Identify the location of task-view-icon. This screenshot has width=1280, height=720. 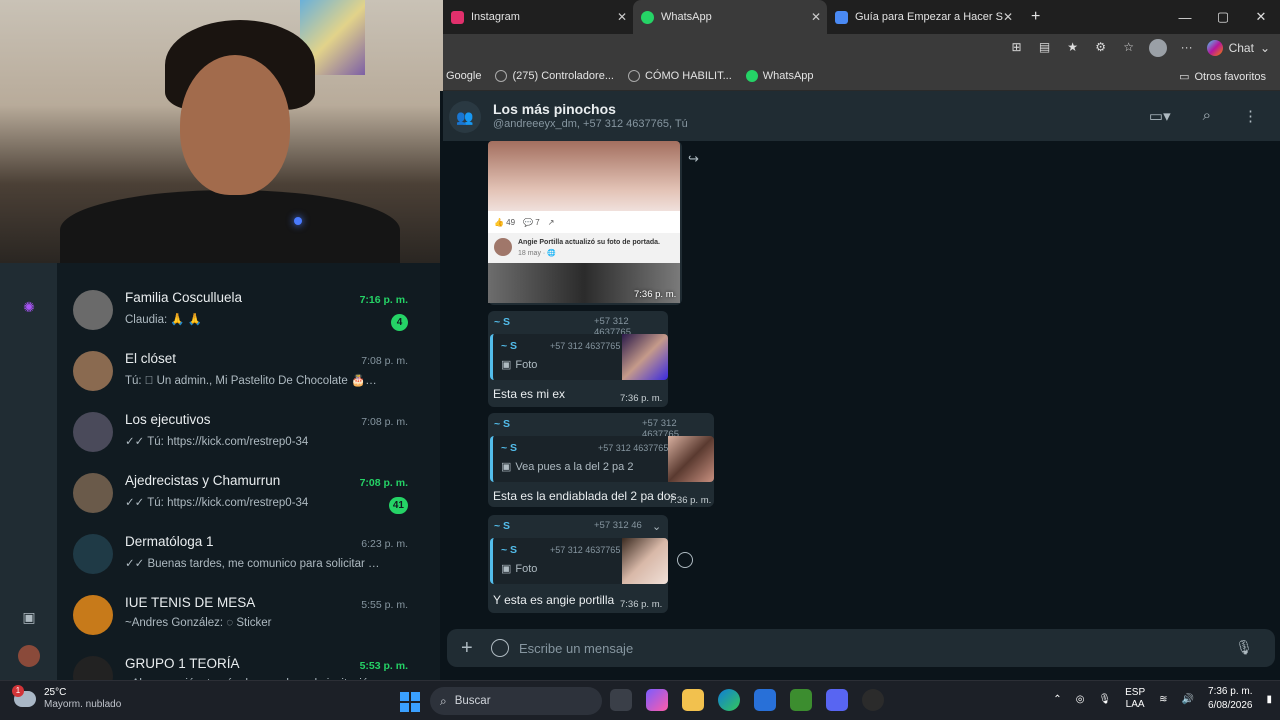
(621, 700).